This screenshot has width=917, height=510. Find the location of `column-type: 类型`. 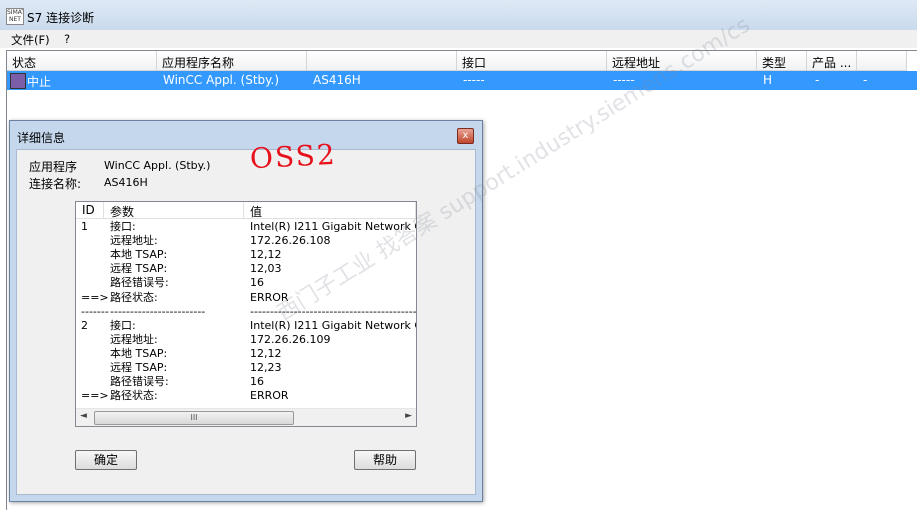

column-type: 类型 is located at coordinates (782, 61).